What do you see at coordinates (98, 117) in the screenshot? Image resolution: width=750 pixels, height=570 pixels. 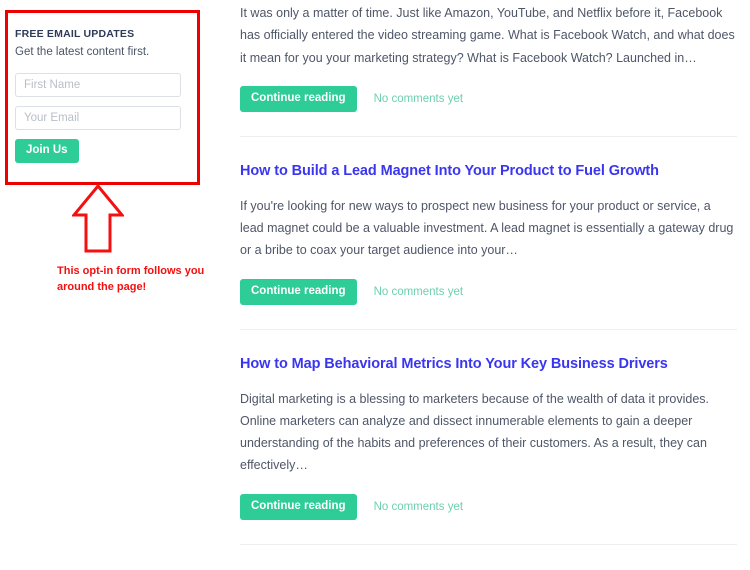 I see `email-input` at bounding box center [98, 117].